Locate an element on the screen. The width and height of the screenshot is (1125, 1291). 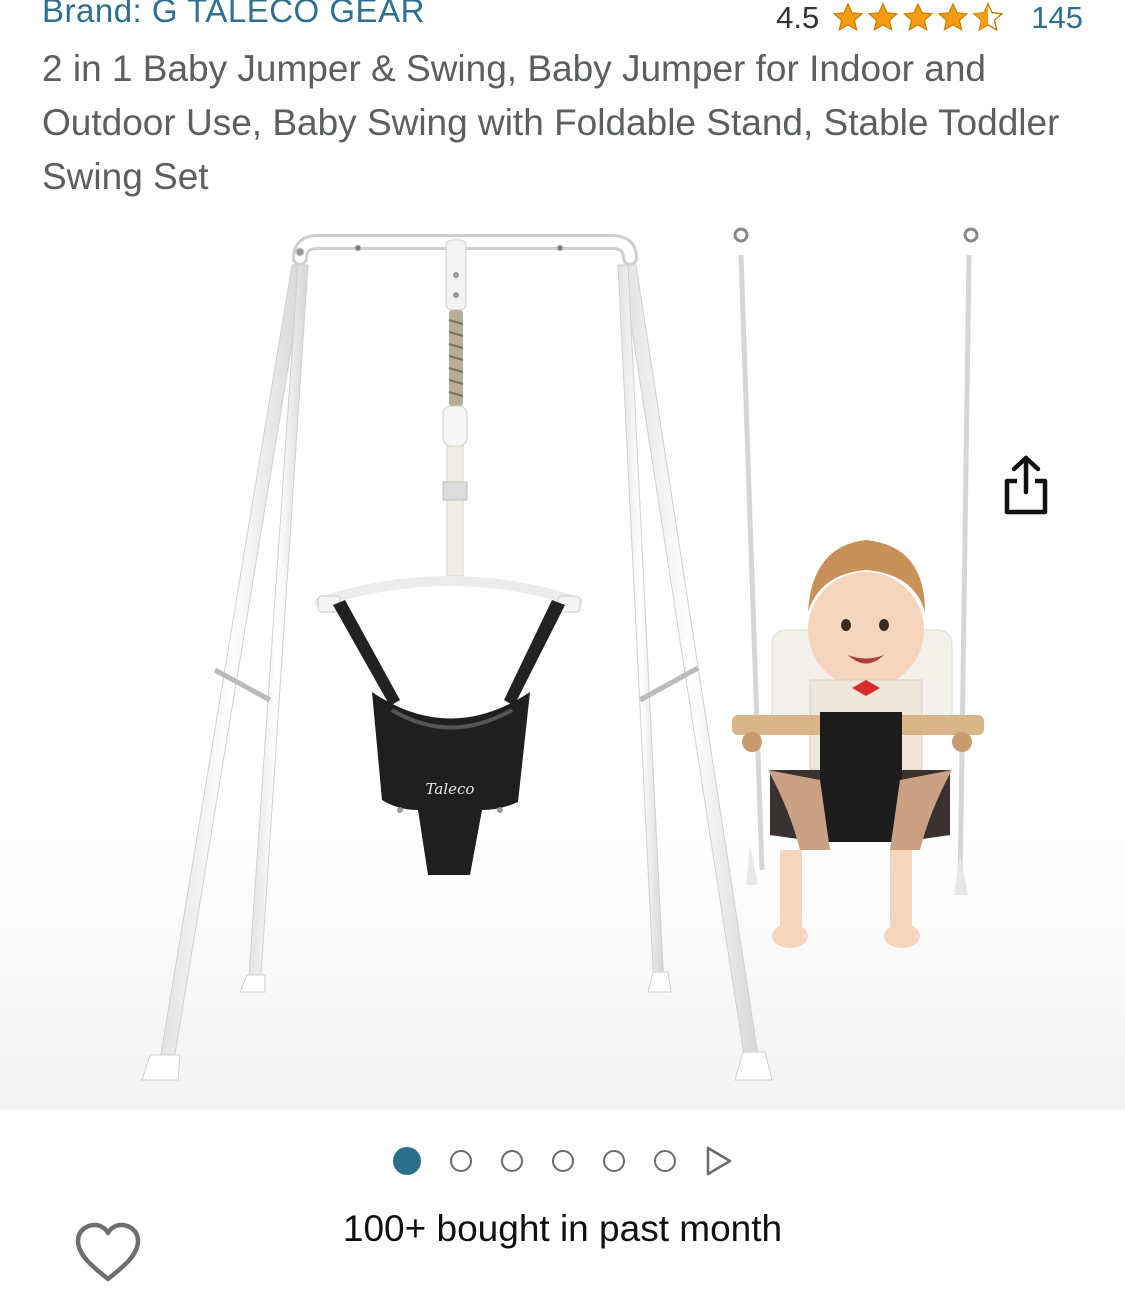
seat-brand-text: Taleco is located at coordinates (450, 789).